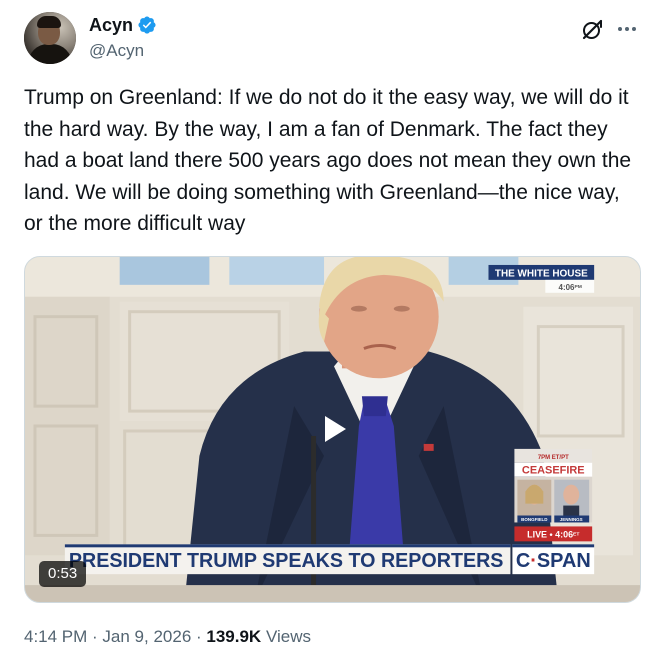 Image resolution: width=655 pixels, height=666 pixels. Describe the element at coordinates (146, 636) in the screenshot. I see `tweet-date: Jan 9, 2026` at that location.